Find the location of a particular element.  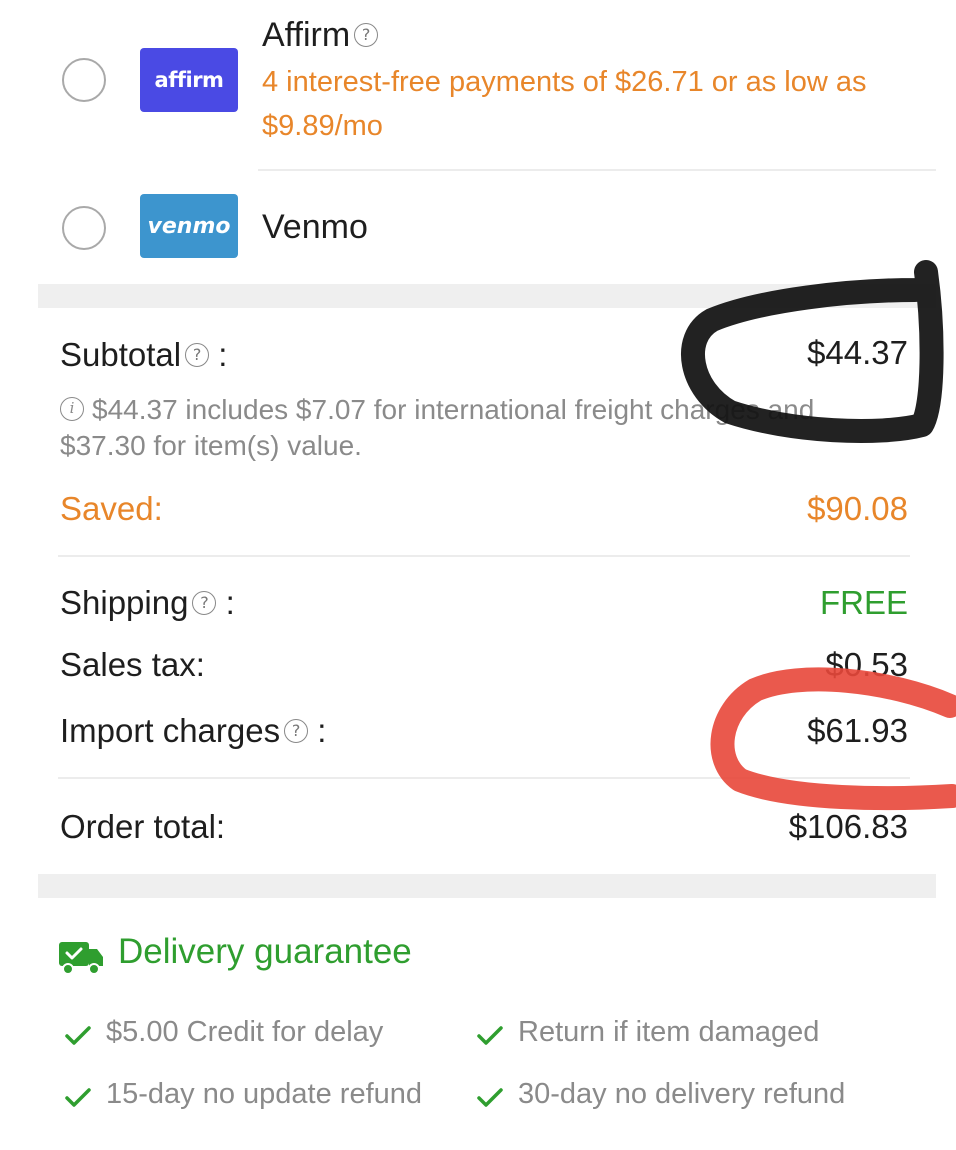

shipping-value: FREE is located at coordinates (863, 602).